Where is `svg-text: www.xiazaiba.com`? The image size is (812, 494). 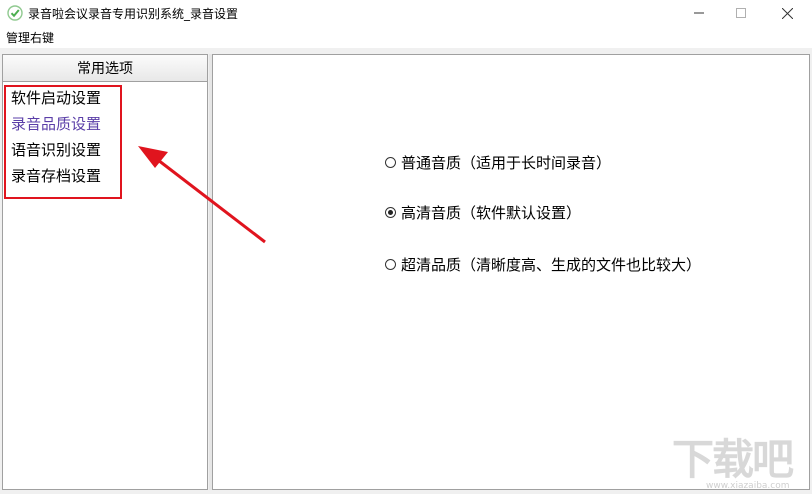
svg-text: www.xiazaiba.com is located at coordinates (748, 485).